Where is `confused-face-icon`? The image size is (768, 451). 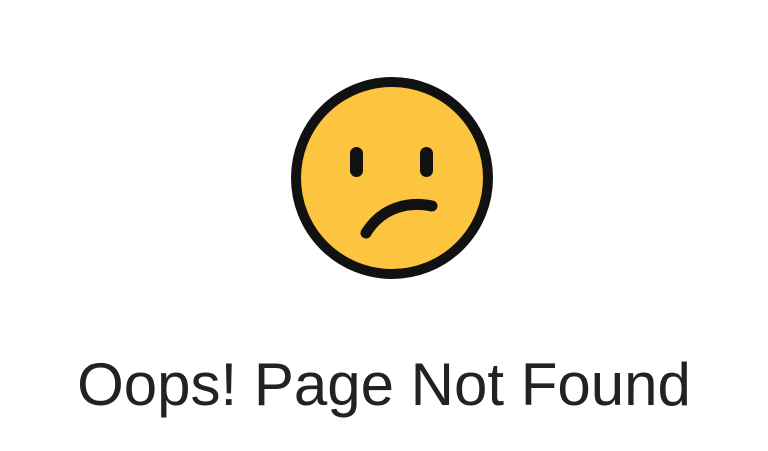 confused-face-icon is located at coordinates (392, 178).